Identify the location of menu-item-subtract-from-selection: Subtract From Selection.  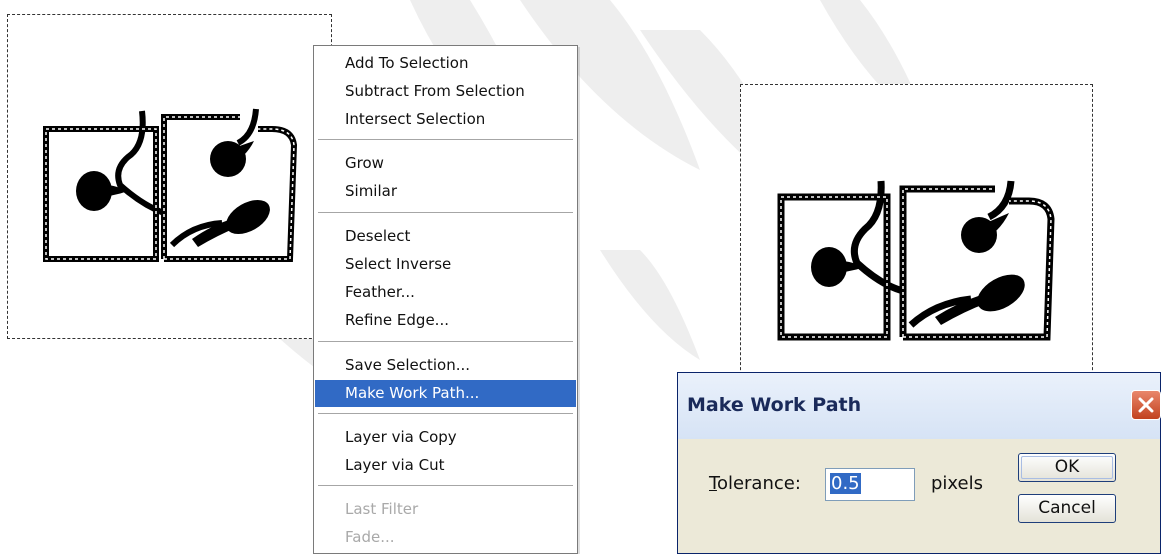
(445, 91).